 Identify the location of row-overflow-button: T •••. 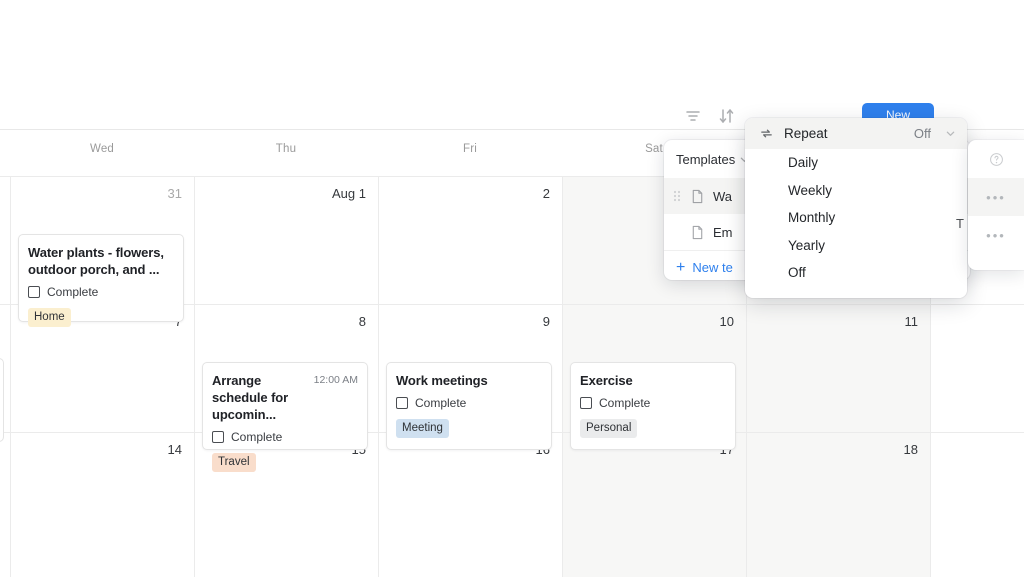
(990, 235).